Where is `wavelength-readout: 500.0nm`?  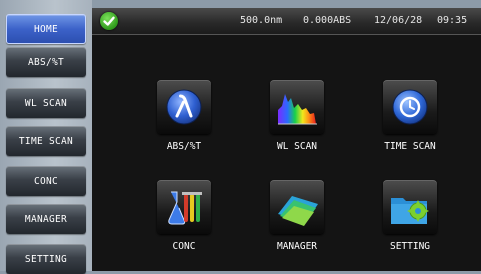 wavelength-readout: 500.0nm is located at coordinates (261, 20).